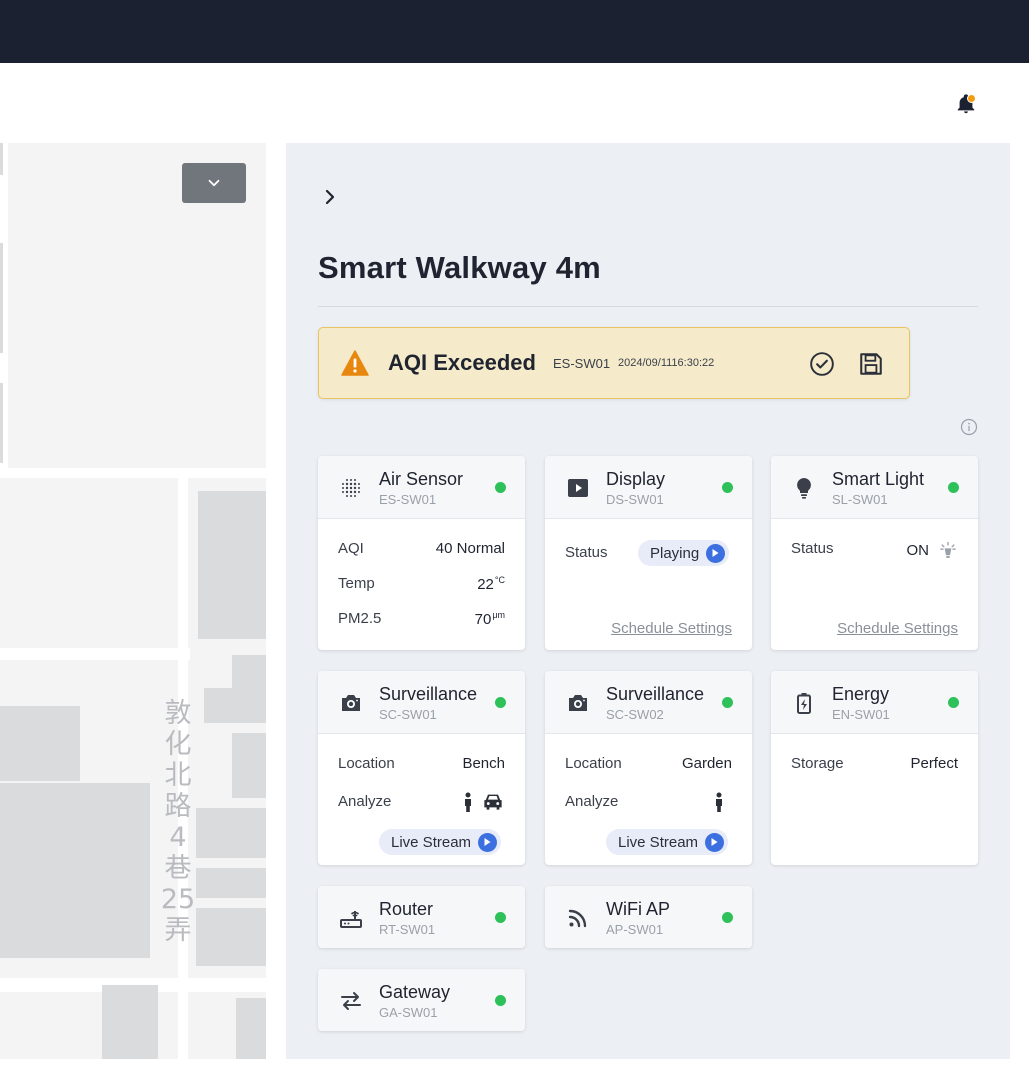  What do you see at coordinates (407, 929) in the screenshot?
I see `device-id: RT-SW01` at bounding box center [407, 929].